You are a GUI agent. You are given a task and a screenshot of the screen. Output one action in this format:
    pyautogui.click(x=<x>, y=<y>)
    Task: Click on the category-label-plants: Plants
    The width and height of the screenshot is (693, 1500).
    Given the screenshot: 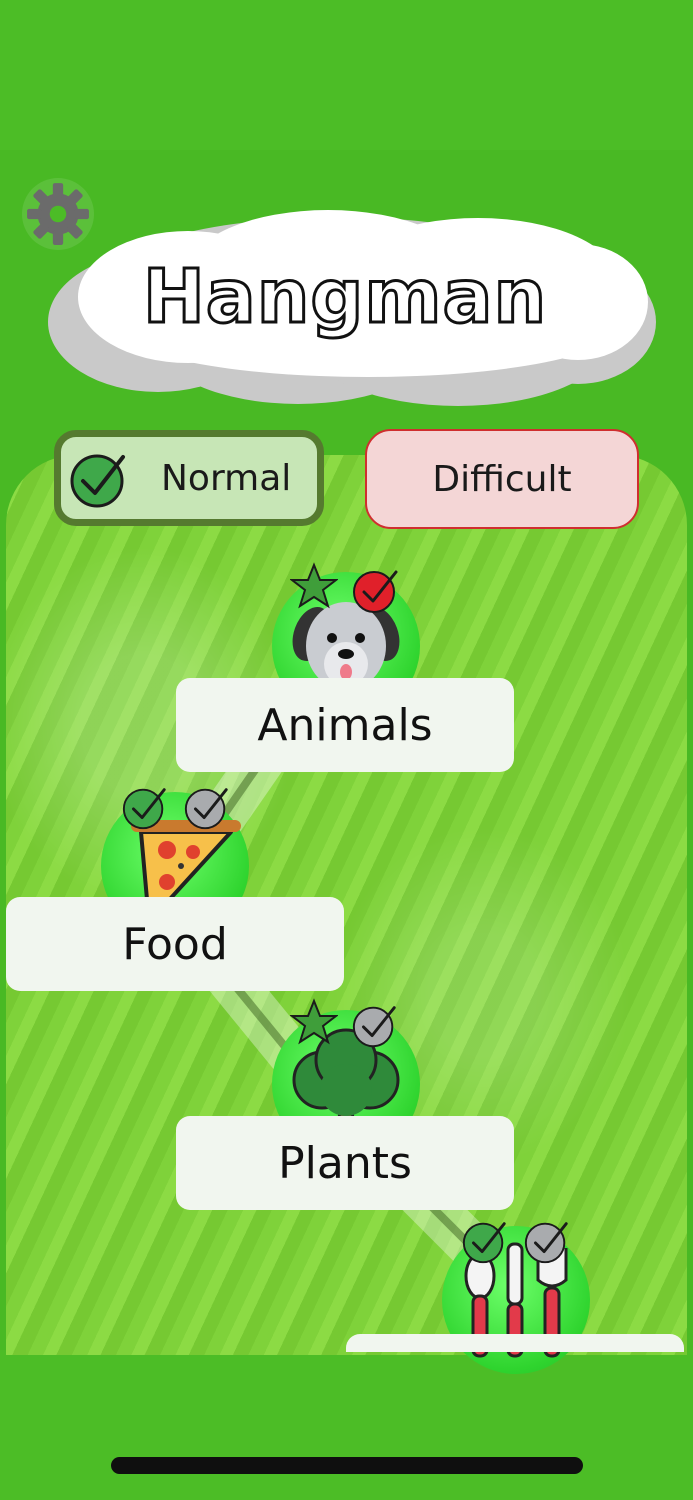 What is the action you would take?
    pyautogui.click(x=345, y=1163)
    